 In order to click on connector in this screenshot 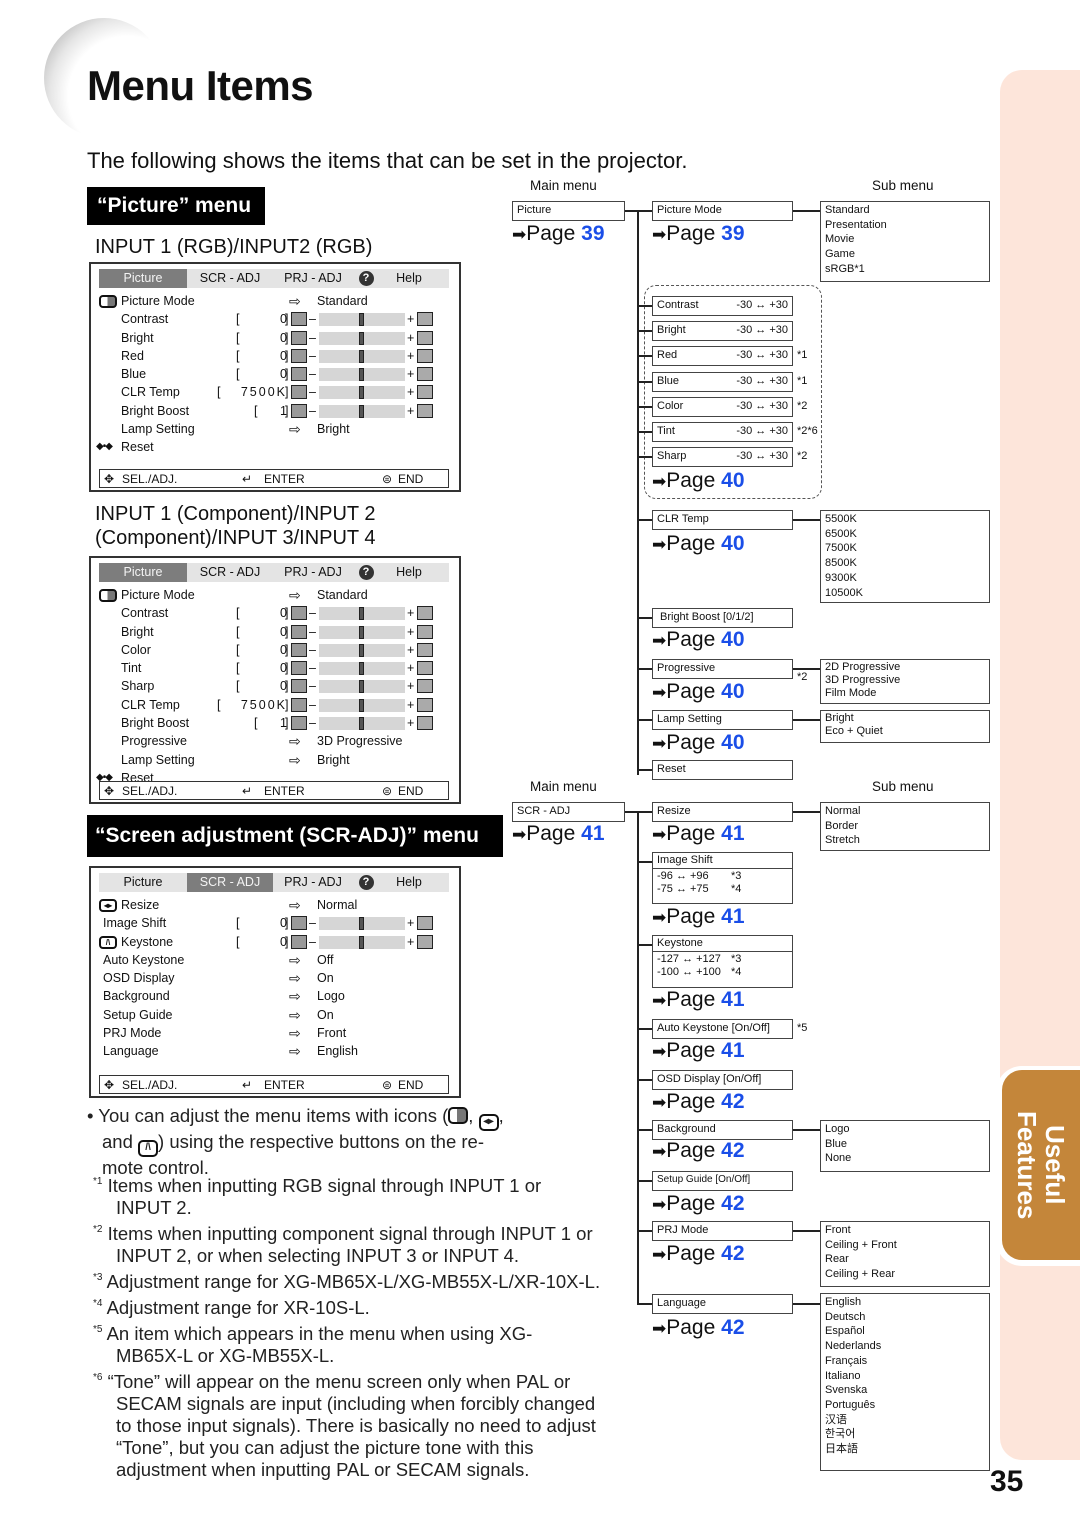, I will do `click(645, 1231)`.